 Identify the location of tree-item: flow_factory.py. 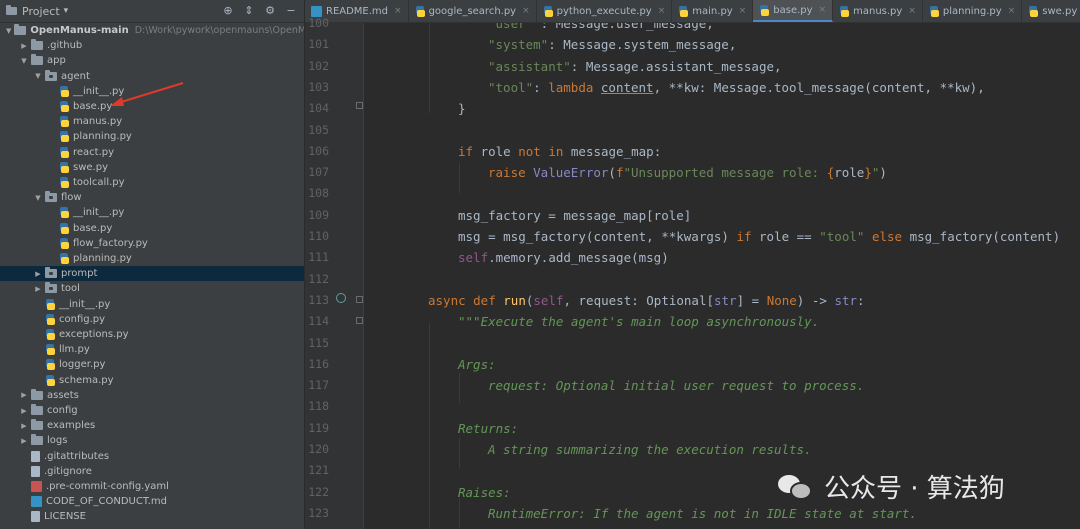
(152, 243).